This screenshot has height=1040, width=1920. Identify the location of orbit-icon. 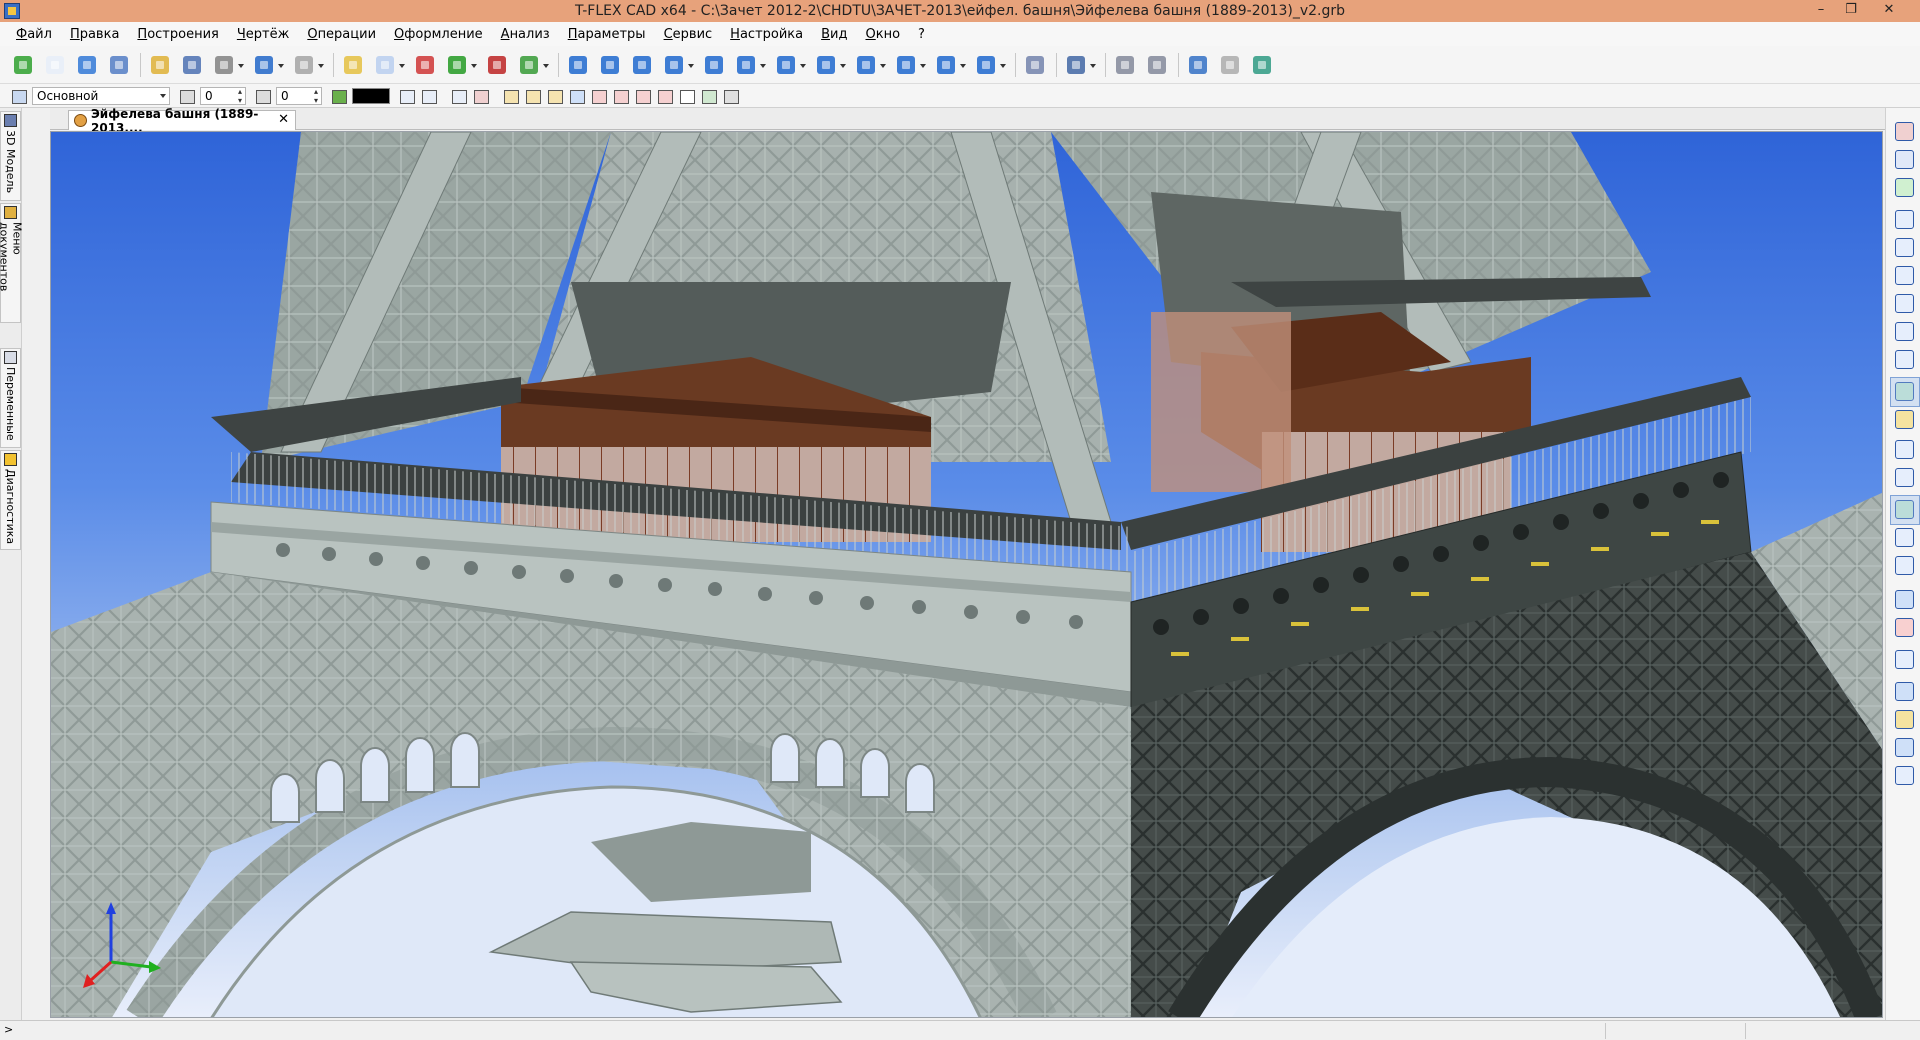
(1904, 449).